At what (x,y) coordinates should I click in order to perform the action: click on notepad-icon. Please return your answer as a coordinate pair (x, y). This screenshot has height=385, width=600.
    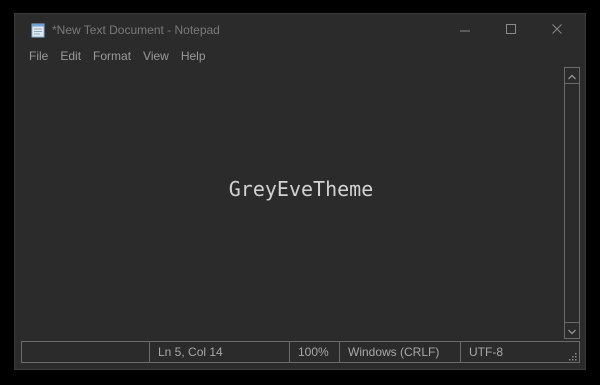
    Looking at the image, I should click on (38, 30).